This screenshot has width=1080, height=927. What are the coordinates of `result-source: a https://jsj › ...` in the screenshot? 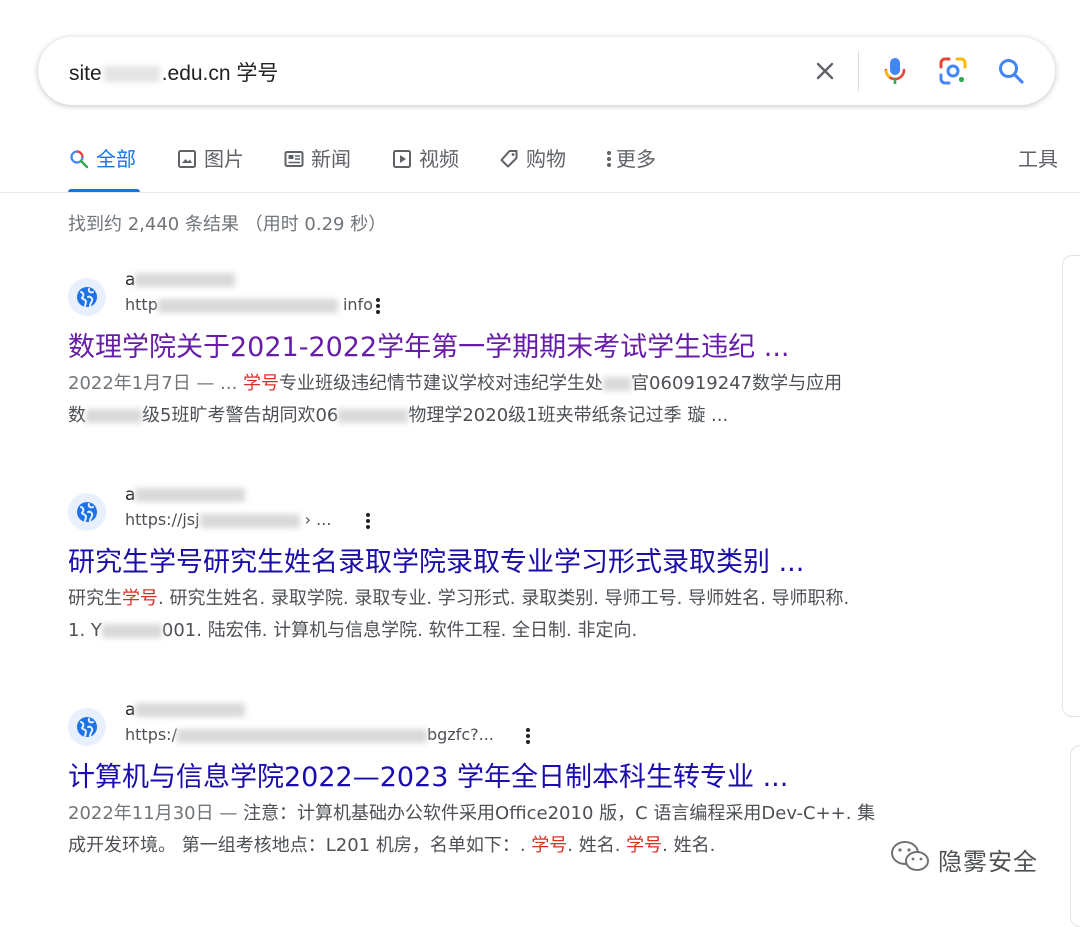 It's located at (518, 512).